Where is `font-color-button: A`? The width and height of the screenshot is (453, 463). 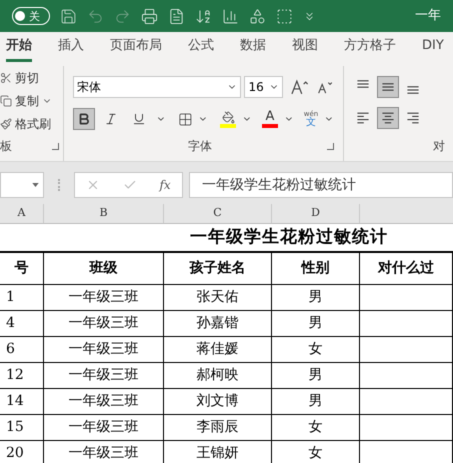
font-color-button: A is located at coordinates (270, 119).